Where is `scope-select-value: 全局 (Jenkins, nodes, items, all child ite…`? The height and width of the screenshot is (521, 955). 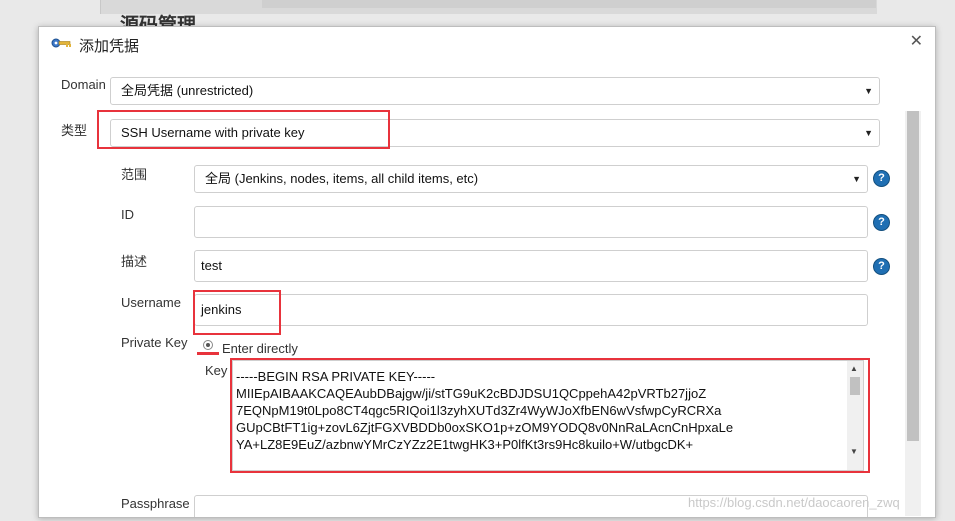
scope-select-value: 全局 (Jenkins, nodes, items, all child ite… is located at coordinates (342, 178).